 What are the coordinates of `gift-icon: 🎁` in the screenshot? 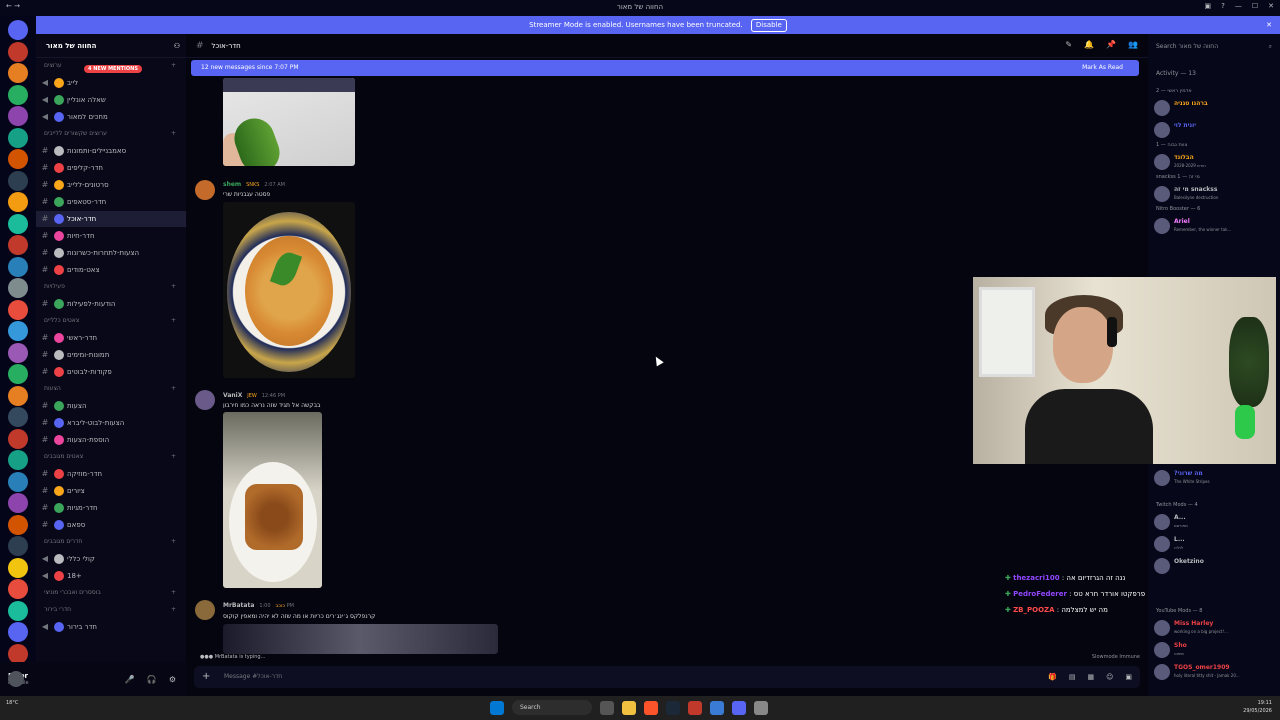 It's located at (1052, 677).